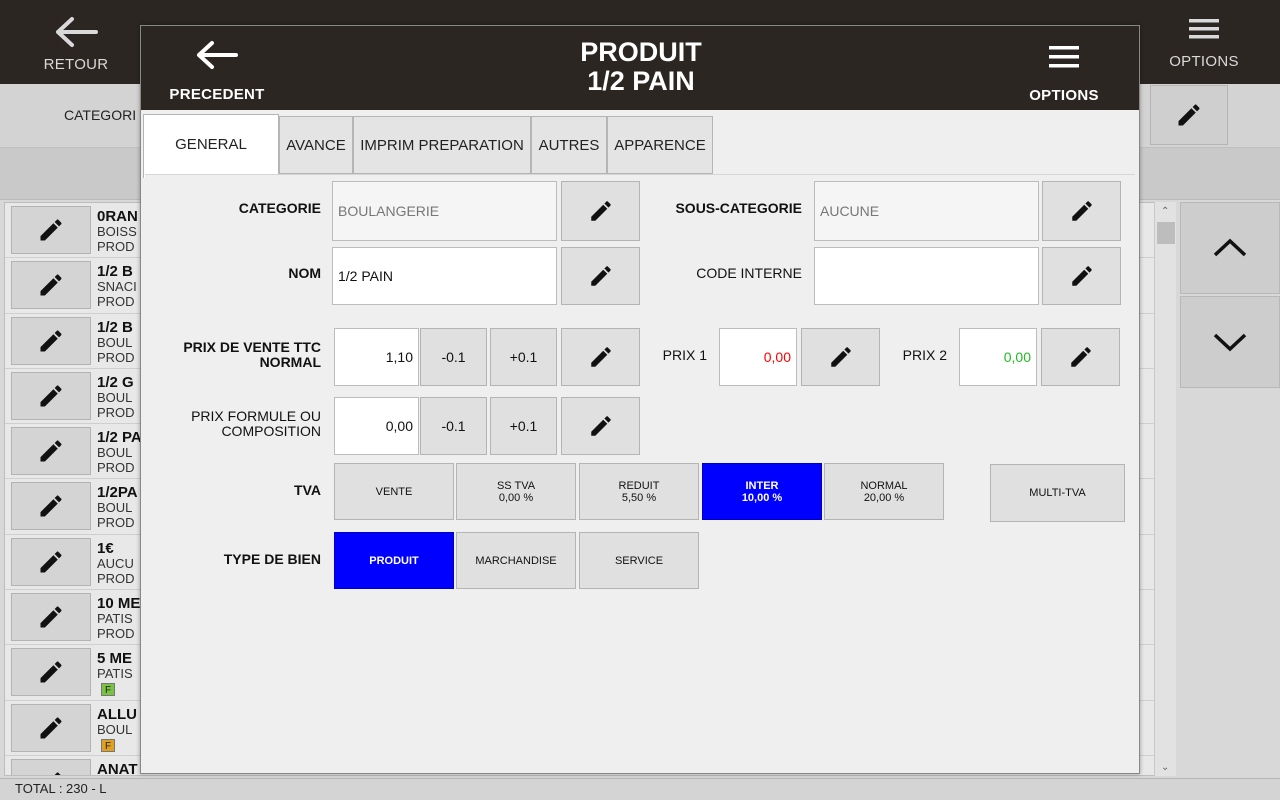  I want to click on name-label: NOM, so click(304, 273).